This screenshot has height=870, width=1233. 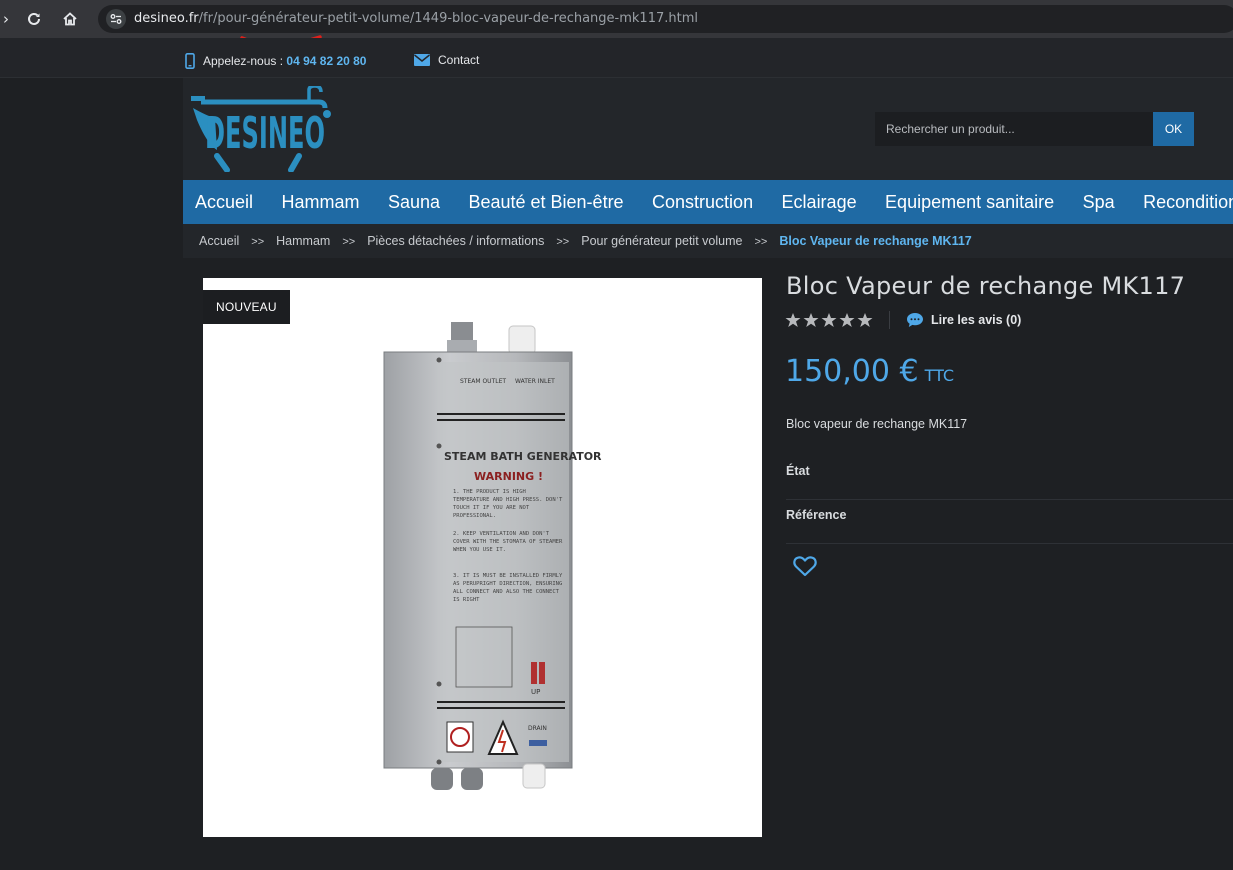 I want to click on read-reviews-link: Lire les avis (0), so click(x=963, y=320).